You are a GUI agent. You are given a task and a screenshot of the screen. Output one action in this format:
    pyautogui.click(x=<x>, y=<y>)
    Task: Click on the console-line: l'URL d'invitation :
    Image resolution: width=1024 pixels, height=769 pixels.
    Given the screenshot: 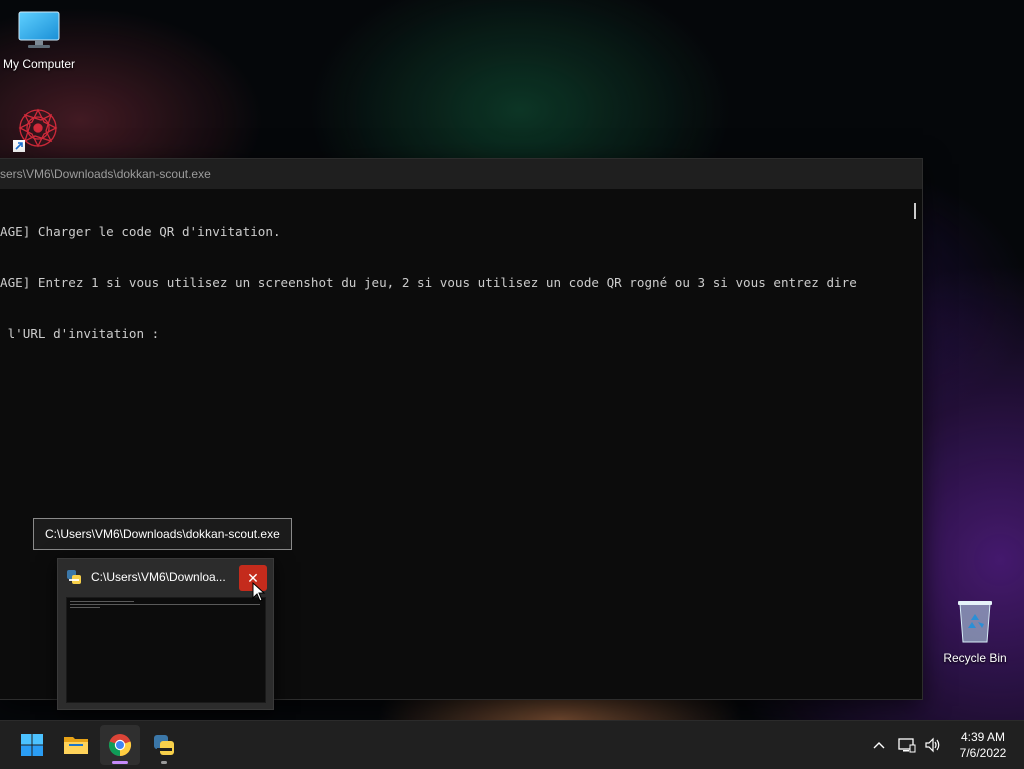 What is the action you would take?
    pyautogui.click(x=80, y=333)
    